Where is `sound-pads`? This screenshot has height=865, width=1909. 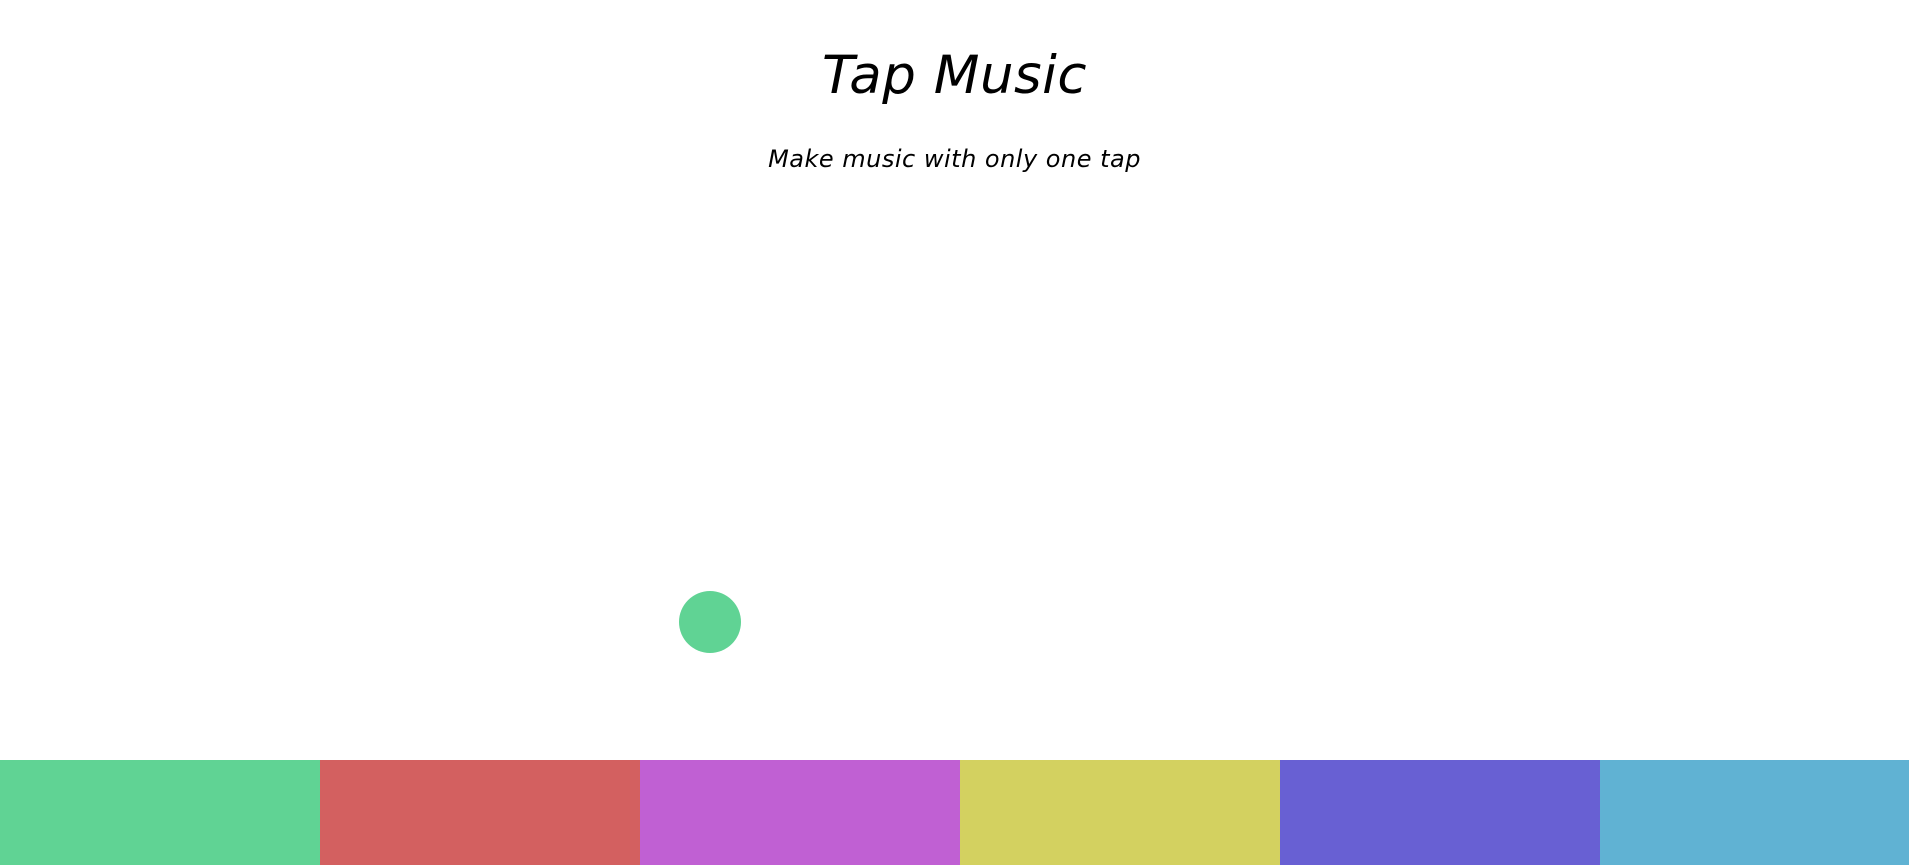 sound-pads is located at coordinates (954, 812).